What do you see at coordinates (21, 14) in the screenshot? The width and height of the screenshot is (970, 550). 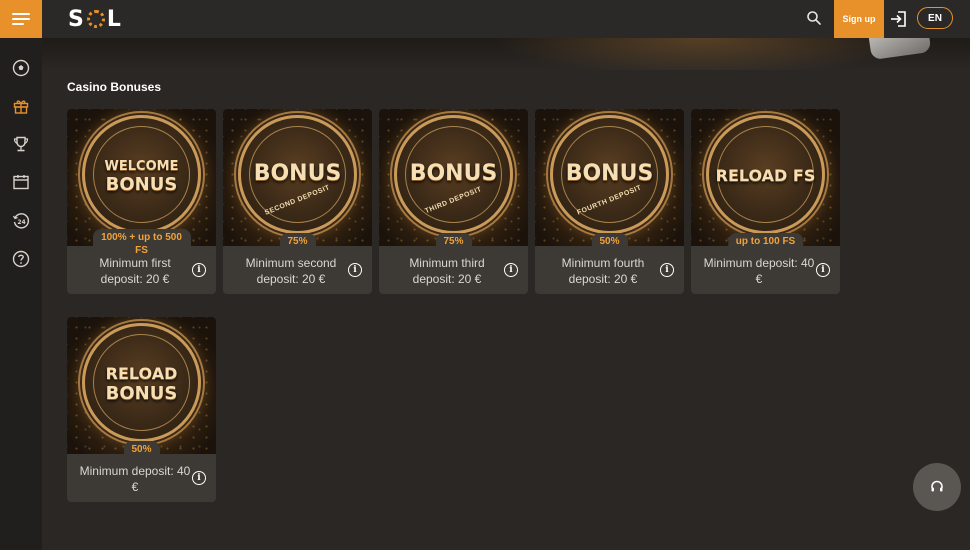 I see `hamburger-icon` at bounding box center [21, 14].